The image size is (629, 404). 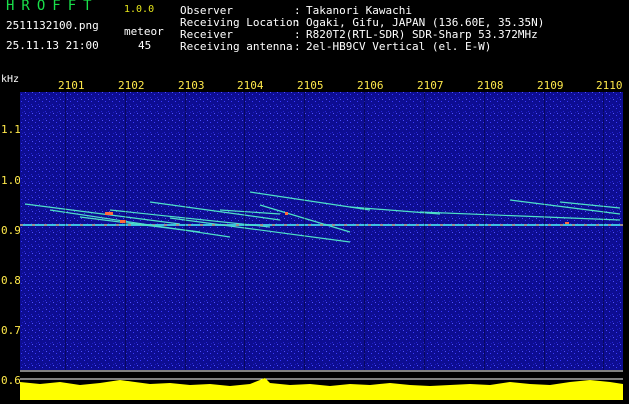 I want to click on time-tick-2104: 2104, so click(x=250, y=85).